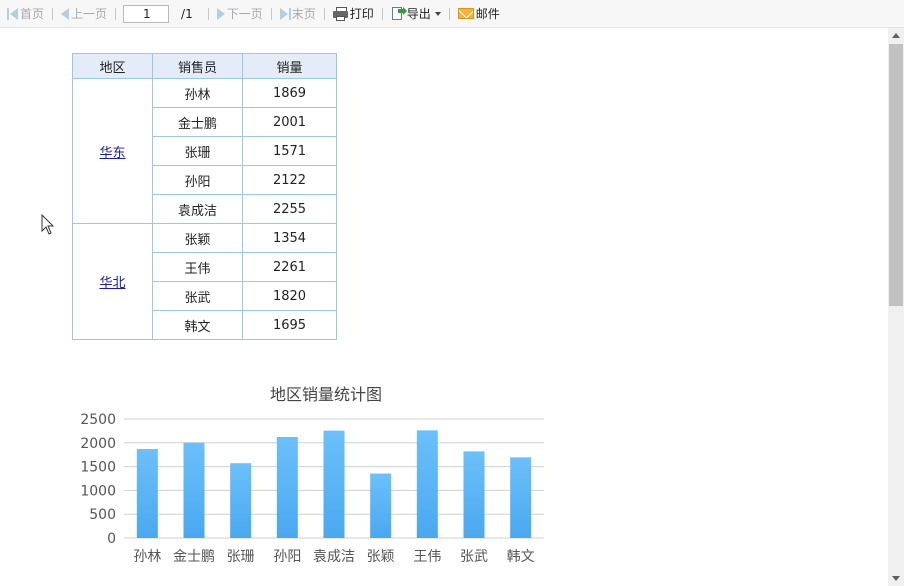 This screenshot has width=904, height=586. What do you see at coordinates (340, 13) in the screenshot?
I see `printer-icon` at bounding box center [340, 13].